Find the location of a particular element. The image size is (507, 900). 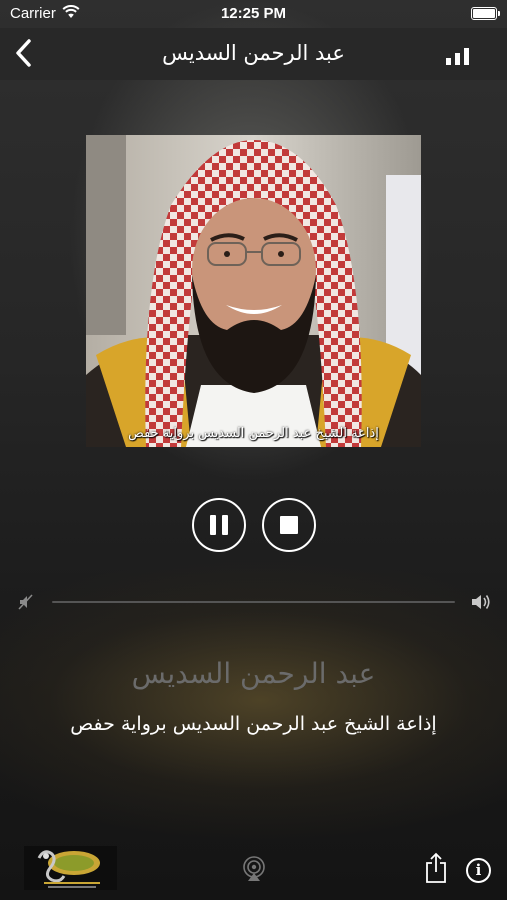

share-button is located at coordinates (436, 868).